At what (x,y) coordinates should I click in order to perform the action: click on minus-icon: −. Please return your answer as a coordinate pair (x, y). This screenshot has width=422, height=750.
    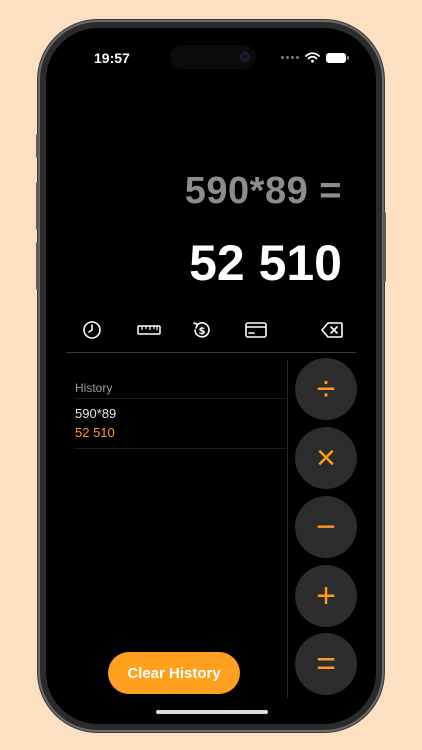
    Looking at the image, I should click on (326, 526).